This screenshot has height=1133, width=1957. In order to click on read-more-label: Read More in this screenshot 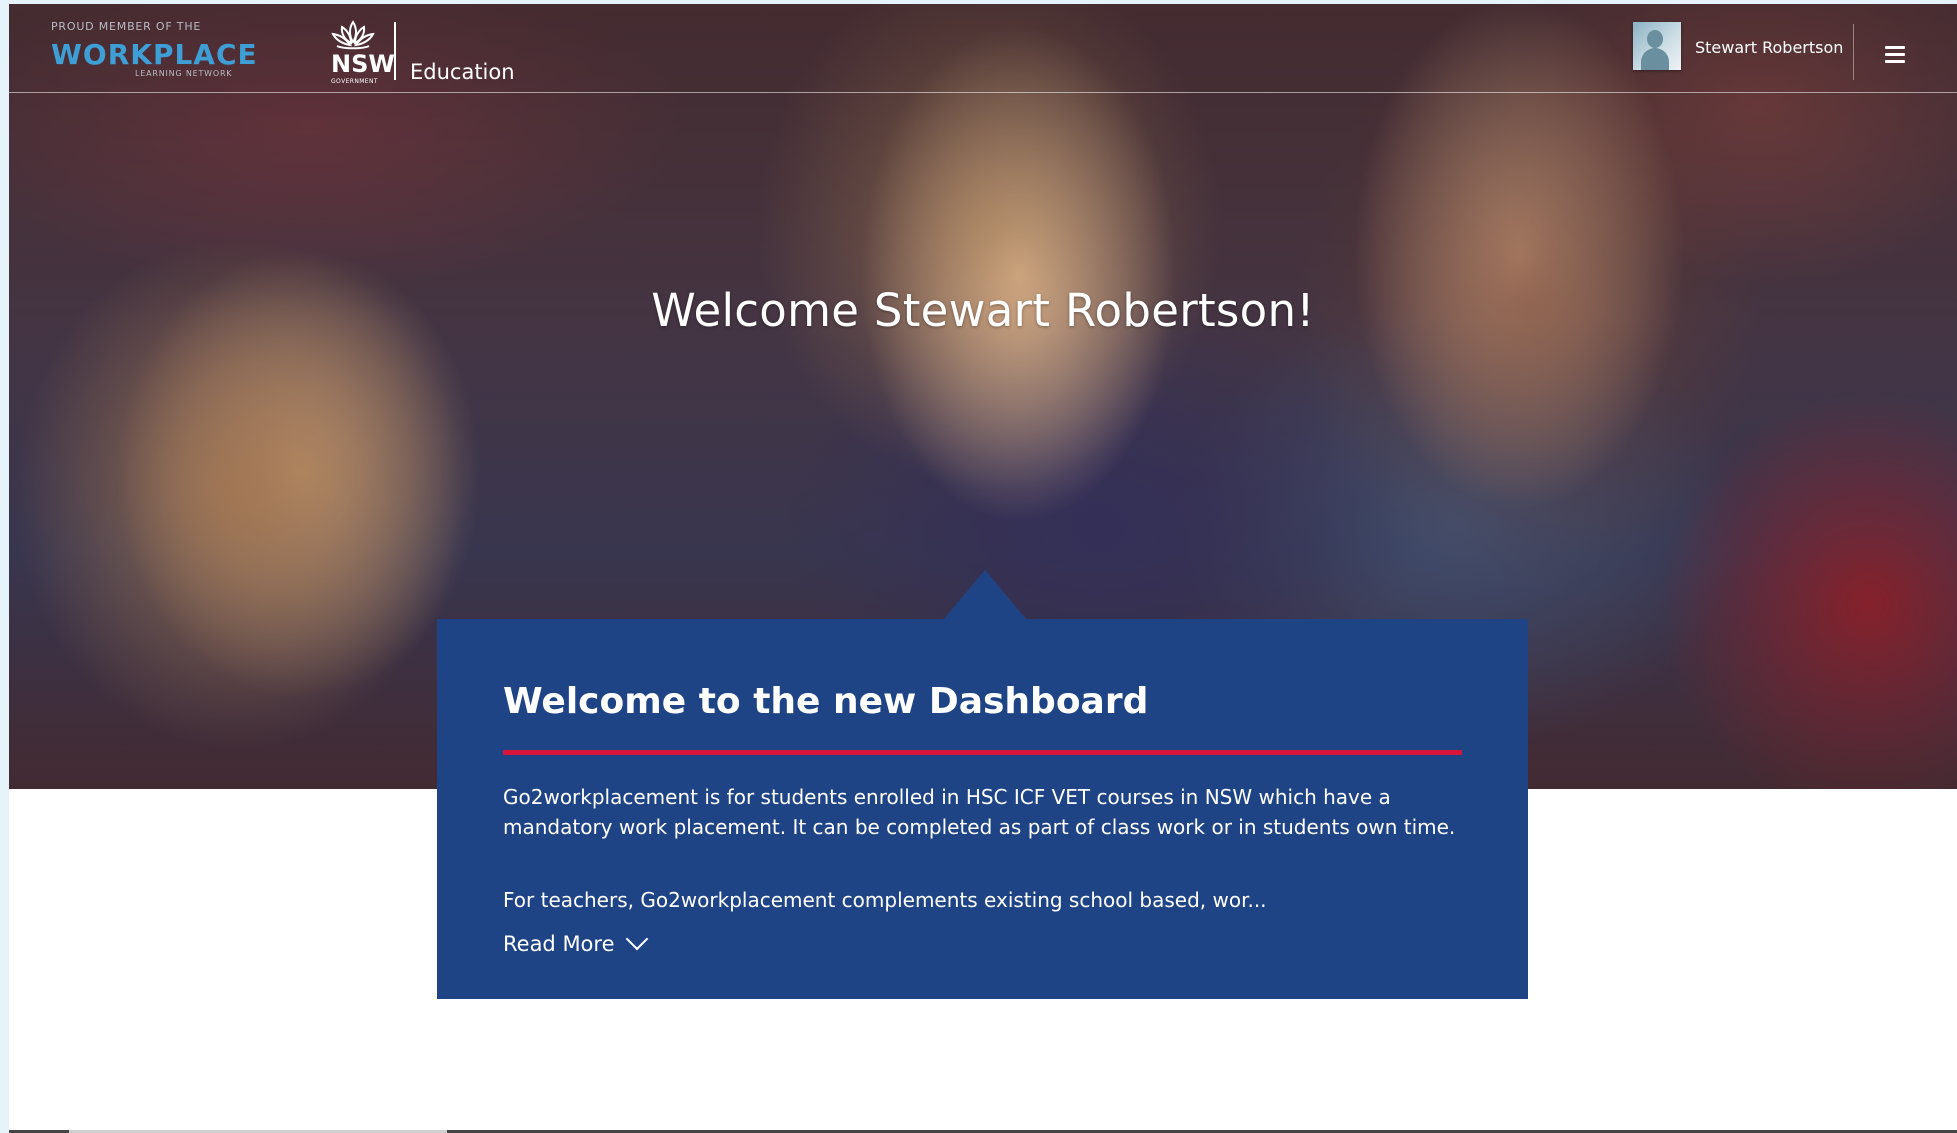, I will do `click(559, 944)`.